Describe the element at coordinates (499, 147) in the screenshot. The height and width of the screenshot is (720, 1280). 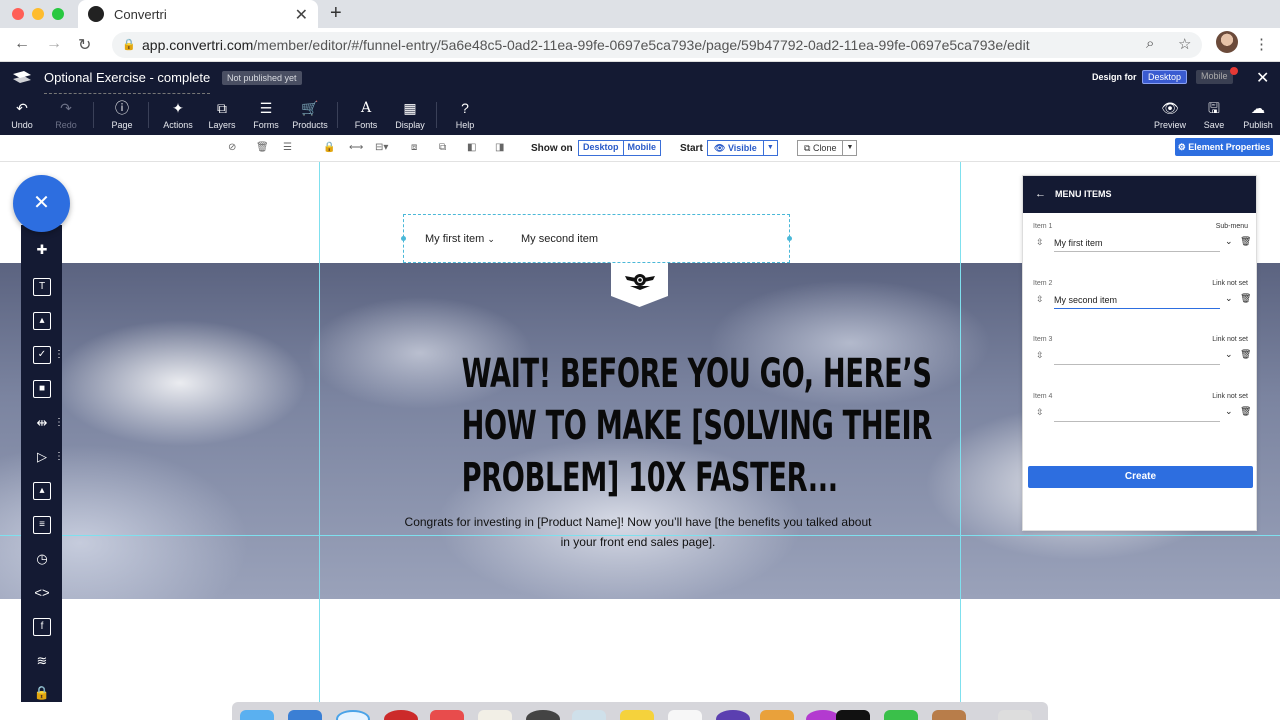
I see `send-backward-icon: ◨` at that location.